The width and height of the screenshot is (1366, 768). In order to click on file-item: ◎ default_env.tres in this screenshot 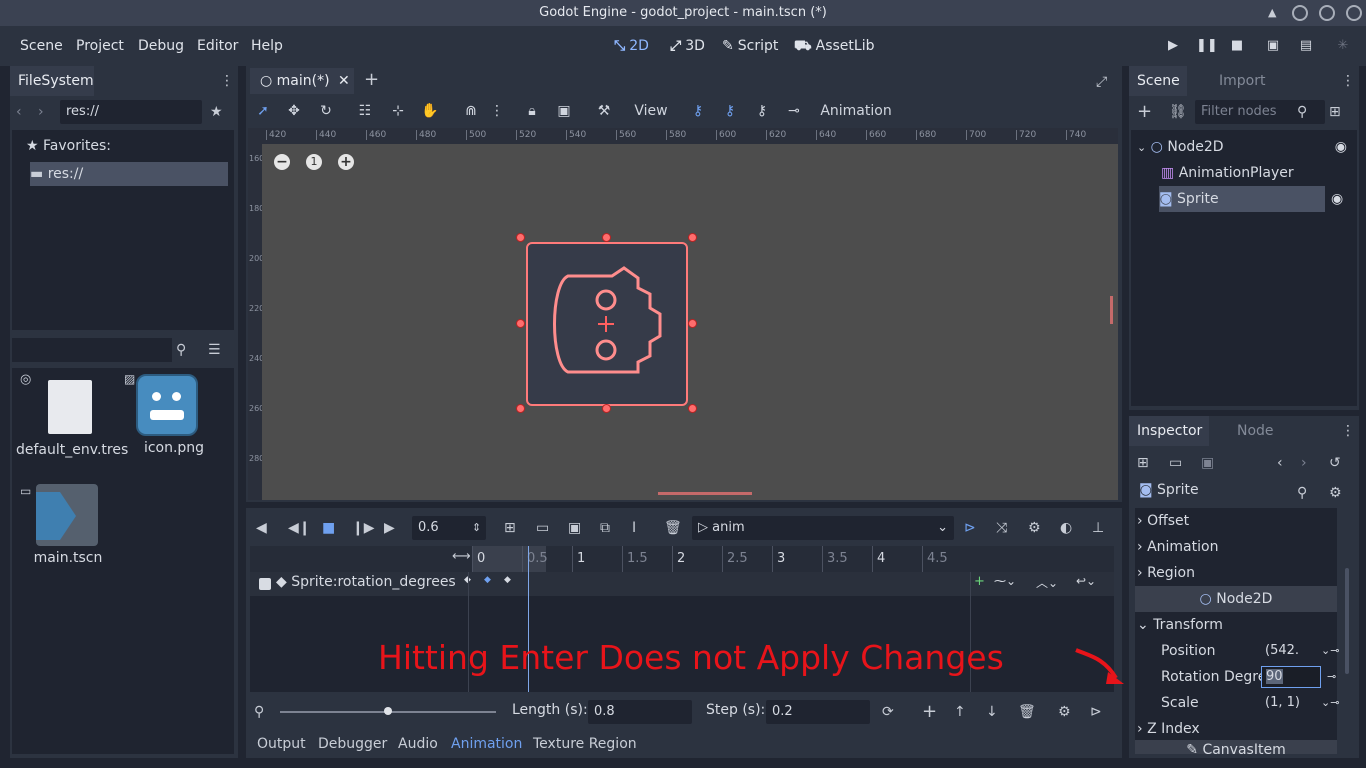, I will do `click(72, 427)`.